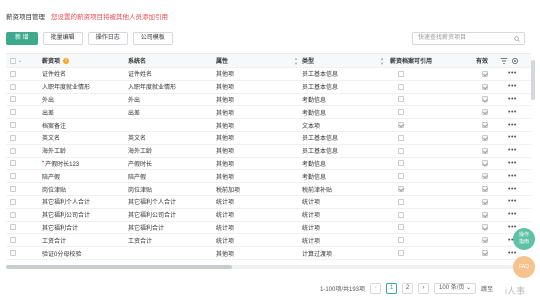 The width and height of the screenshot is (540, 300). What do you see at coordinates (468, 38) in the screenshot?
I see `search-input: 快速查找薪资项目` at bounding box center [468, 38].